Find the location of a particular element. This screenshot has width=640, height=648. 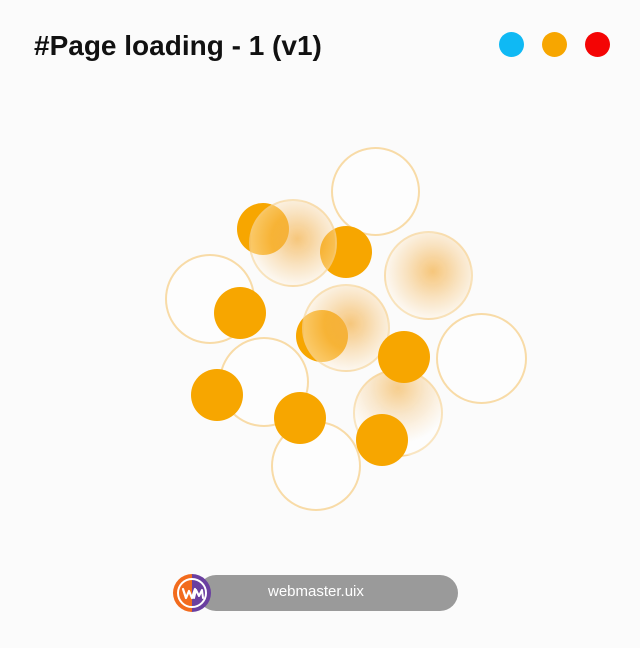

footer-badge: webmaster.uix is located at coordinates (315, 593).